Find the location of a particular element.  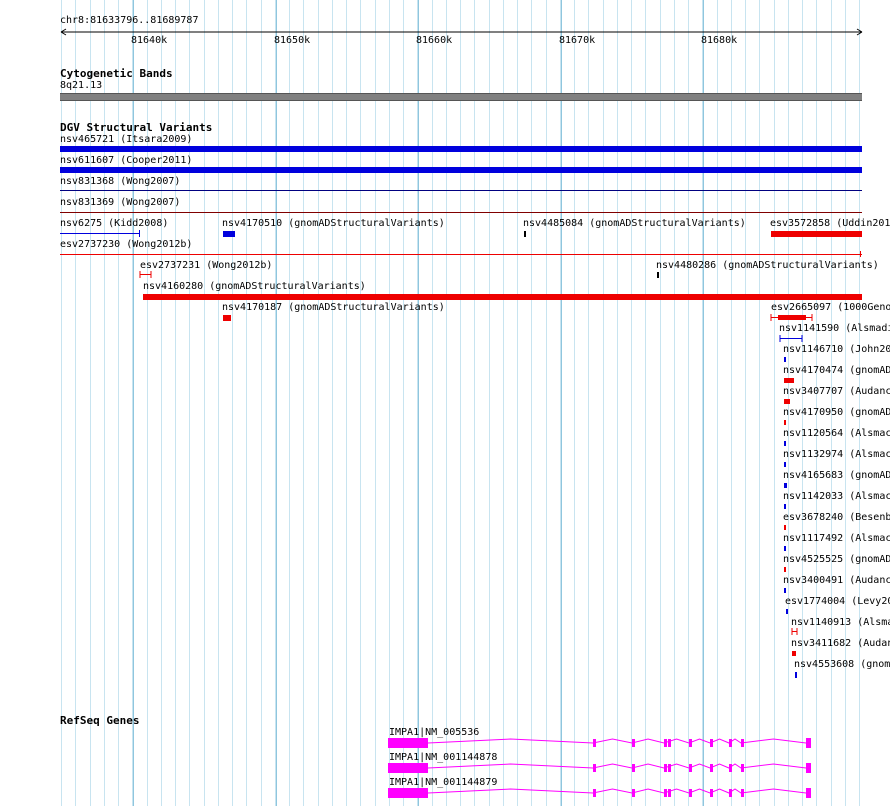

sv-label: esv3678240 (Besenb is located at coordinates (836, 517).